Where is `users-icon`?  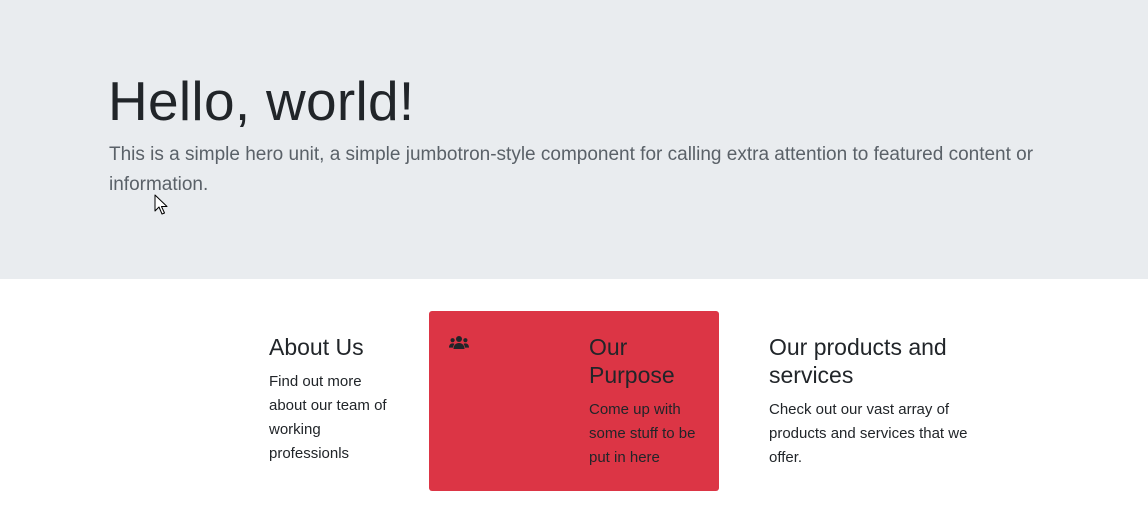
users-icon is located at coordinates (459, 342).